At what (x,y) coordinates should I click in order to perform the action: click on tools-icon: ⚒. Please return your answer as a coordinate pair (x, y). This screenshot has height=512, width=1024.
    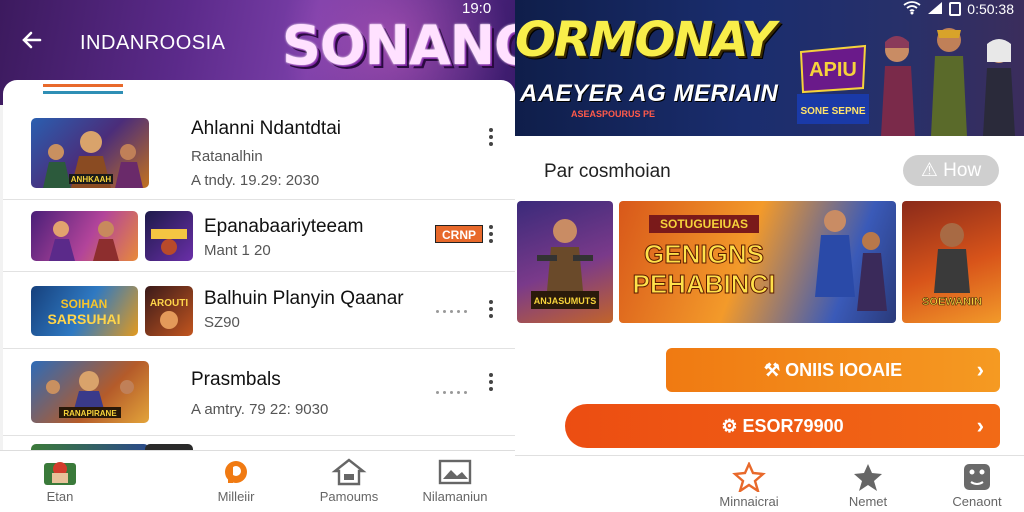
    Looking at the image, I should click on (772, 370).